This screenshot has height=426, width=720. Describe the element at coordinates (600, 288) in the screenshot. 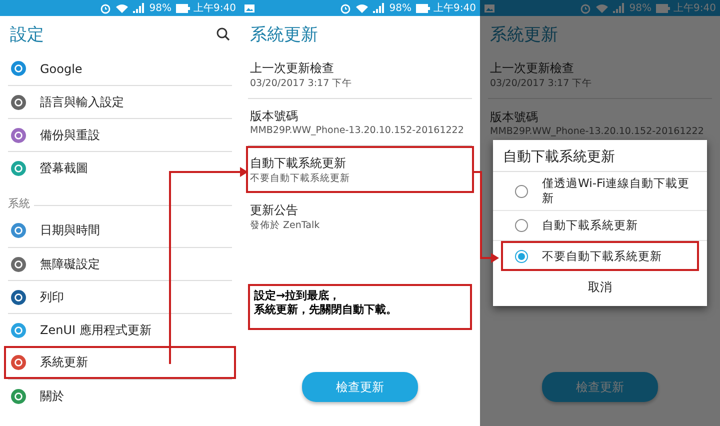

I see `cancel-button: 取消` at that location.